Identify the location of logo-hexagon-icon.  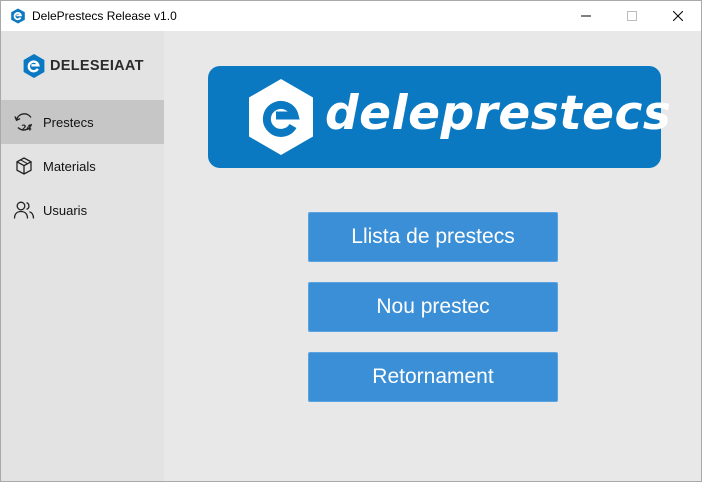
(281, 117).